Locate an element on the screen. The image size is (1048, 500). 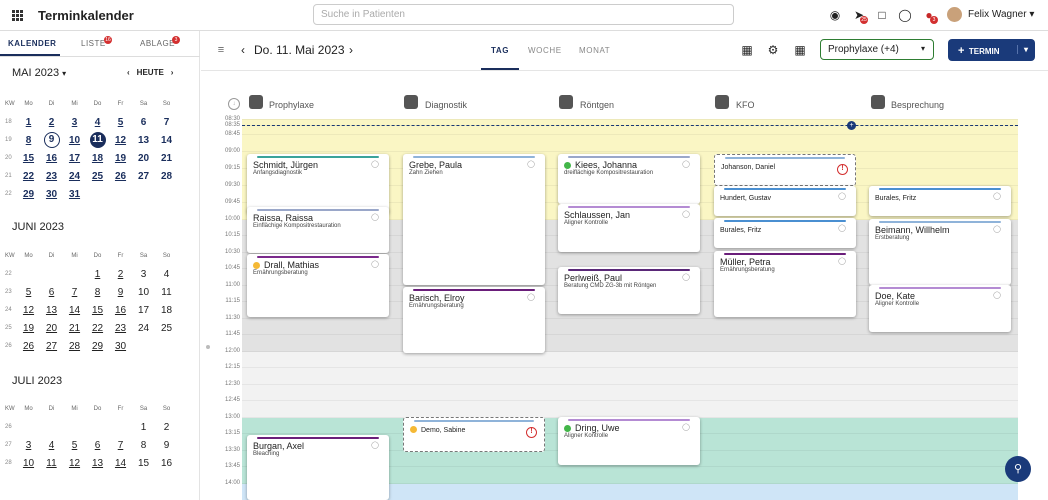
dashboard-icon: ▦ is located at coordinates (800, 50).